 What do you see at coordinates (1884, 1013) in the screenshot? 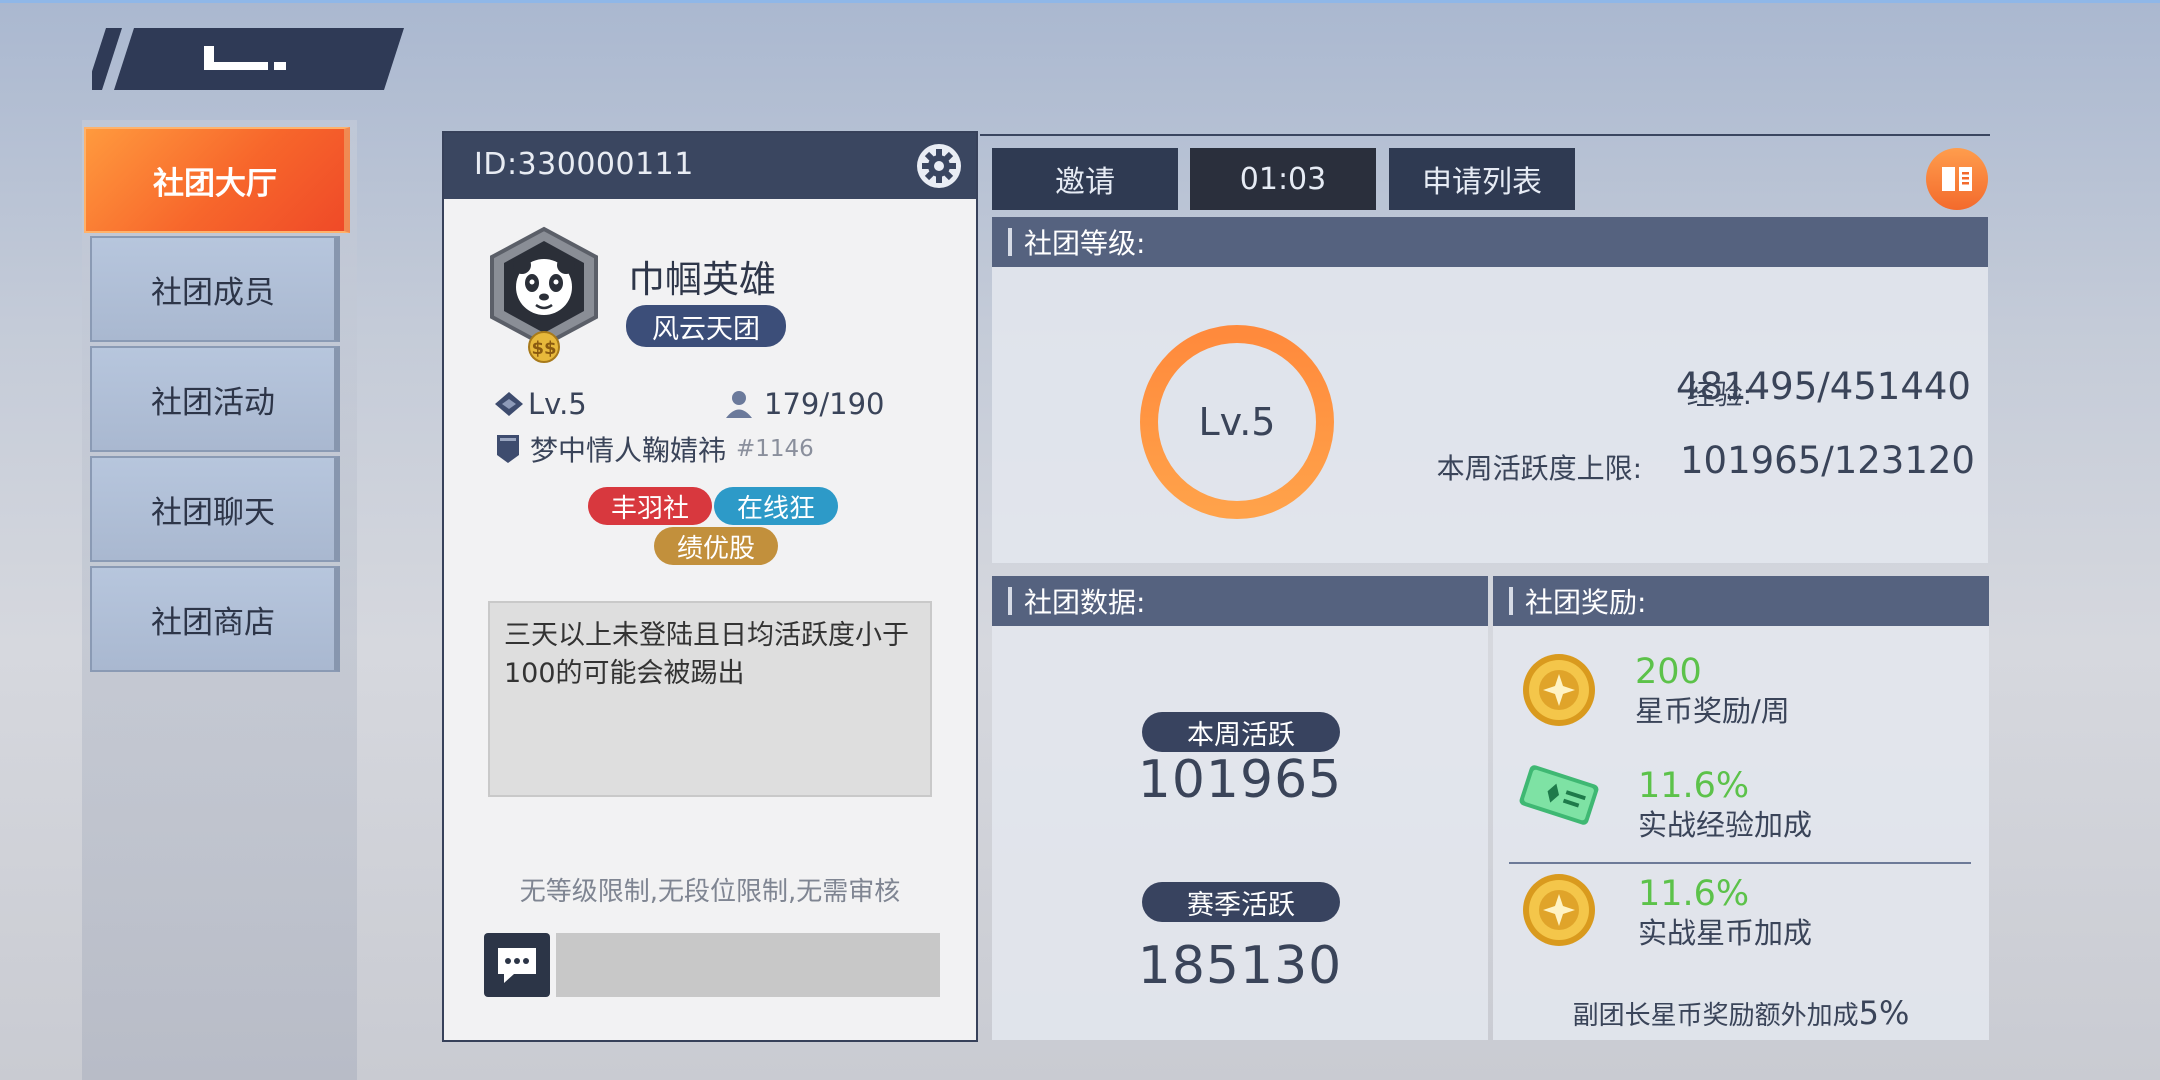
I see `reward-footer-pct: 5%` at bounding box center [1884, 1013].